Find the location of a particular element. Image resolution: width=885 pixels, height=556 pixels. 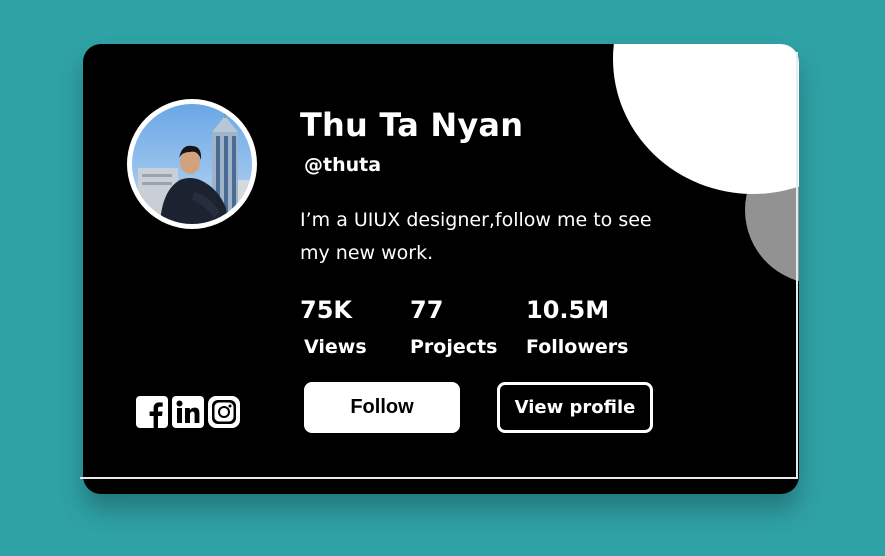

stat-value: 75K is located at coordinates (326, 310).